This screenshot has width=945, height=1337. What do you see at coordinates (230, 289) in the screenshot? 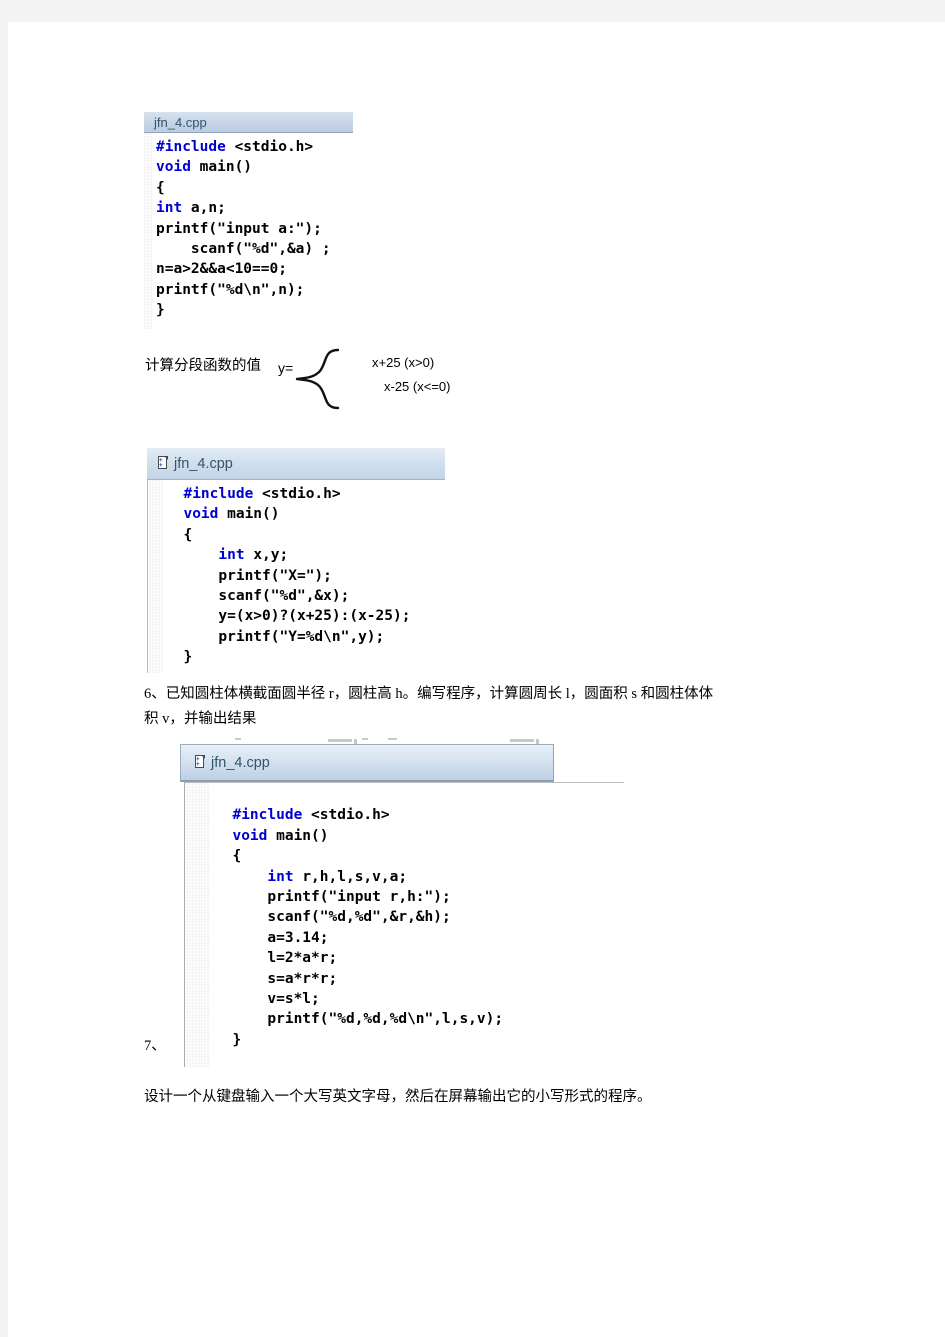
I see `code-line: printf("%d\n",n);` at bounding box center [230, 289].